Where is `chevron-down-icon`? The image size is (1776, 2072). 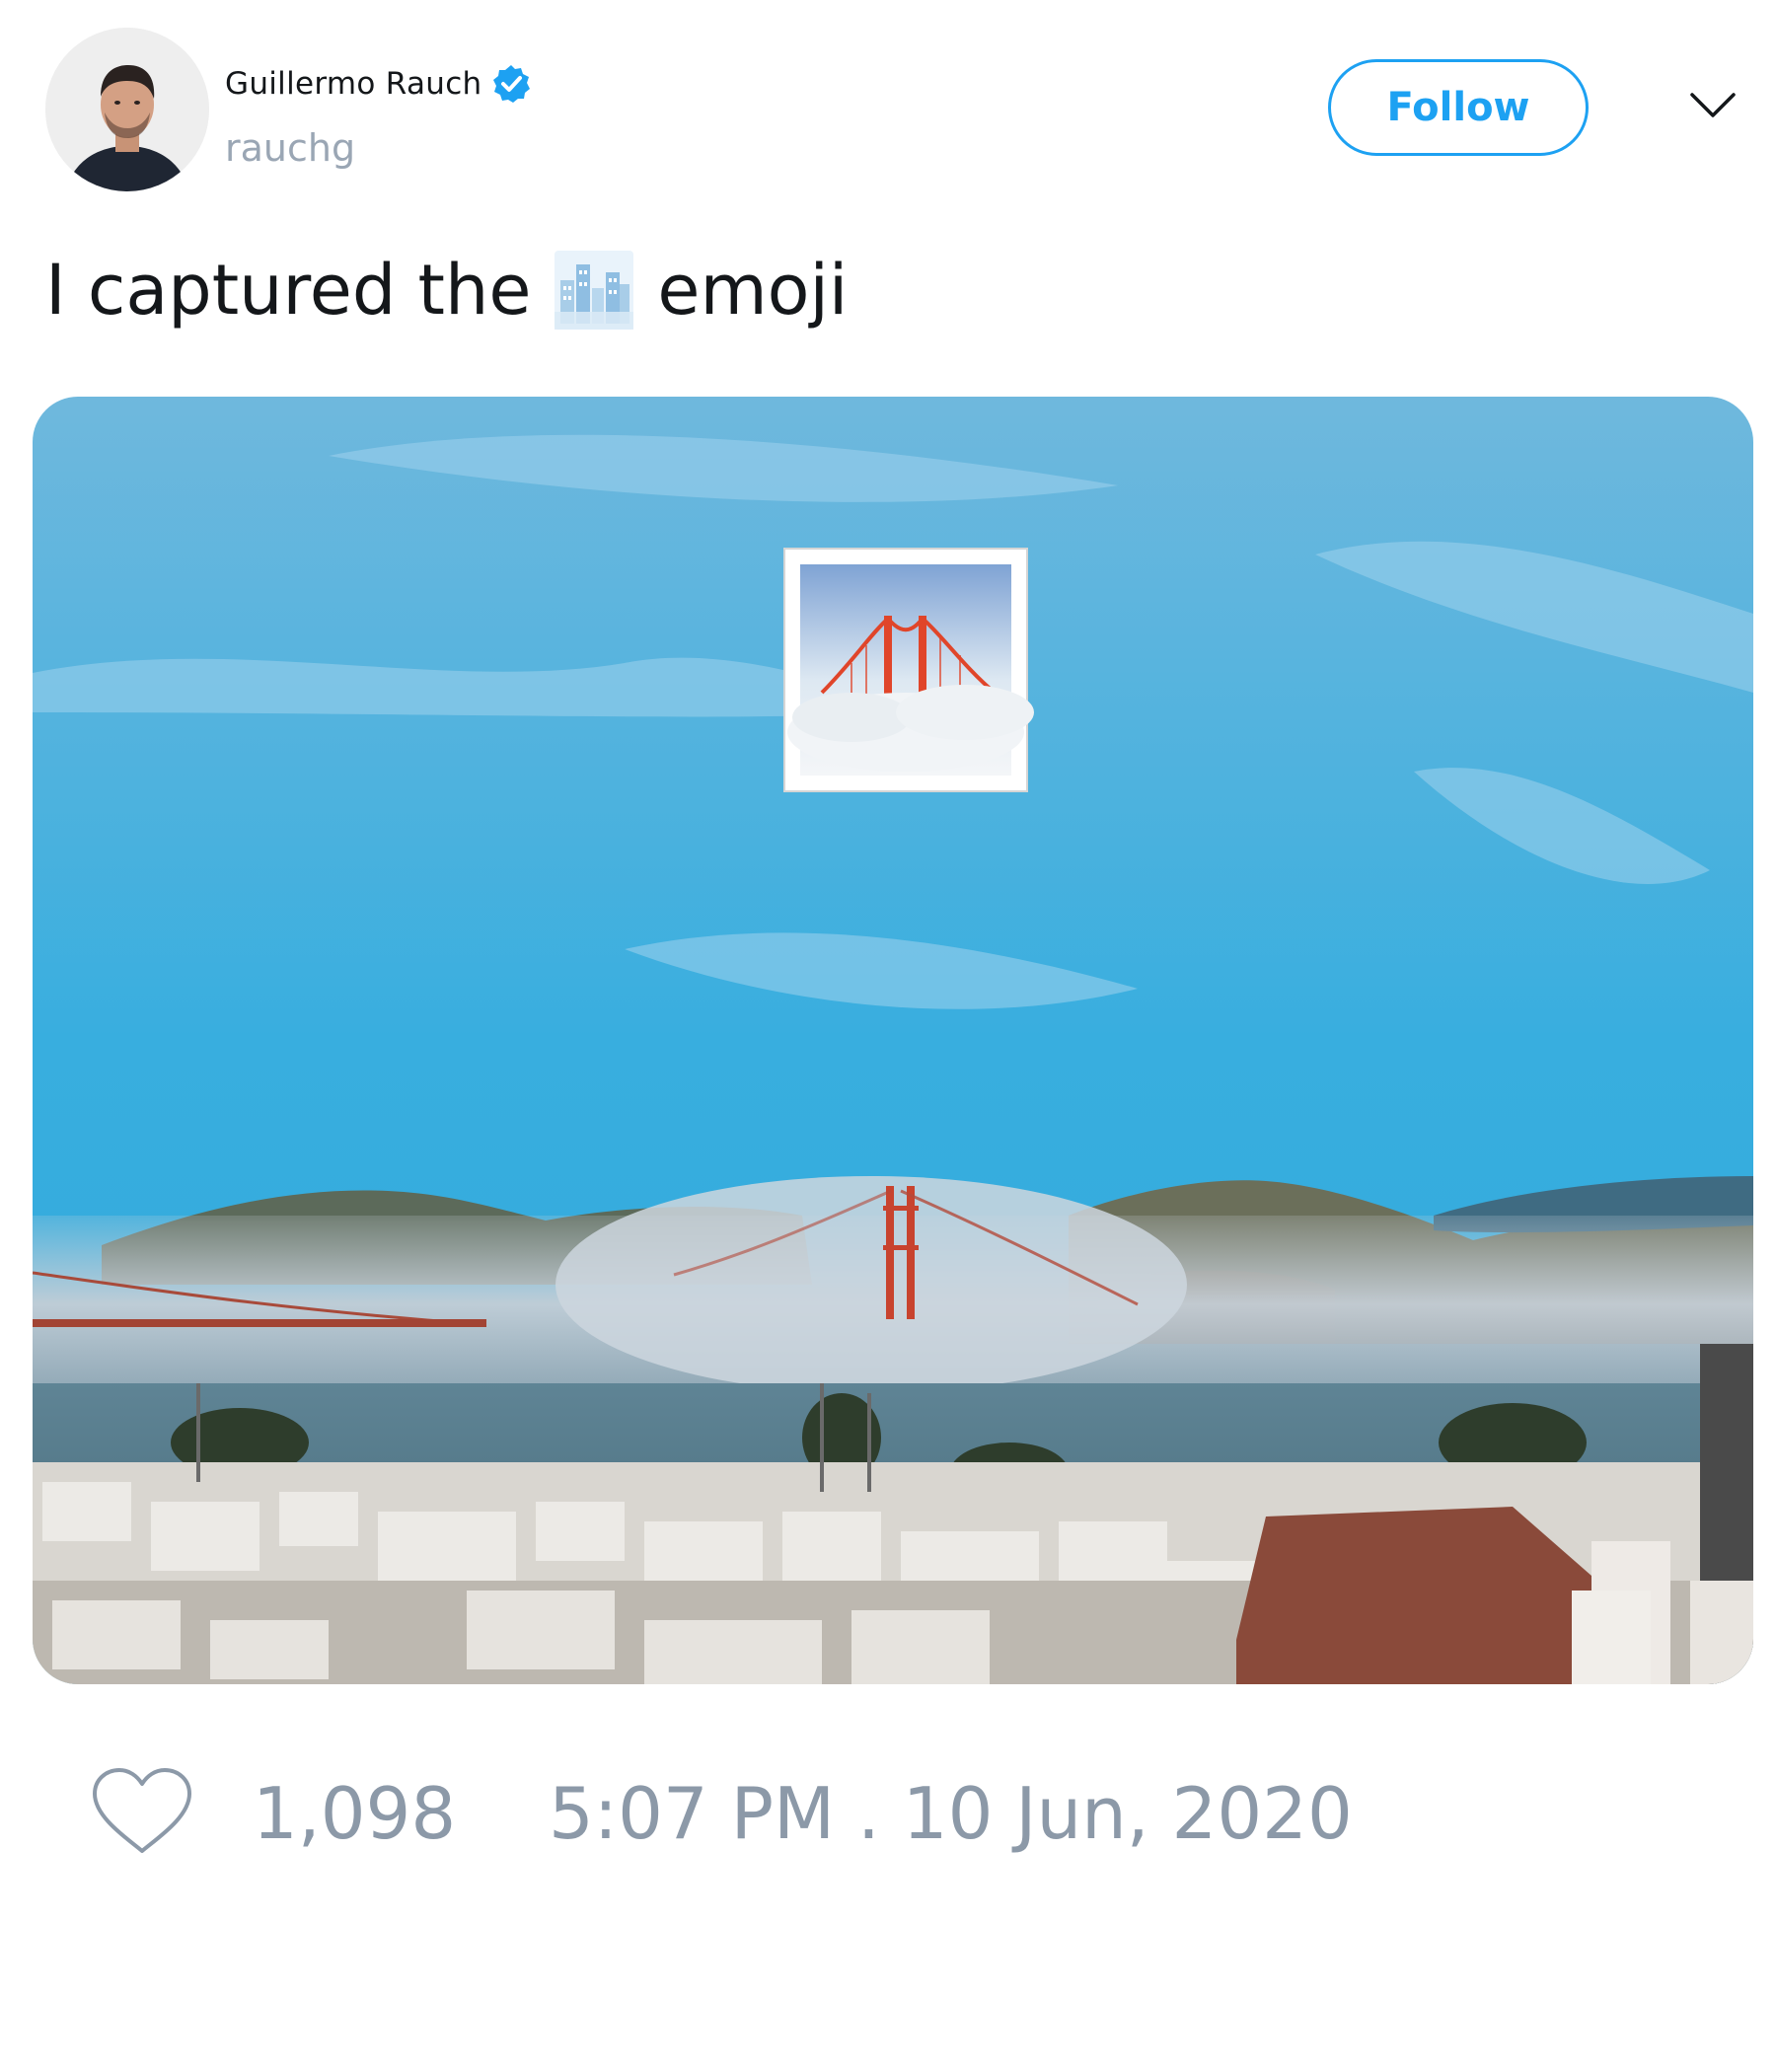 chevron-down-icon is located at coordinates (1713, 106).